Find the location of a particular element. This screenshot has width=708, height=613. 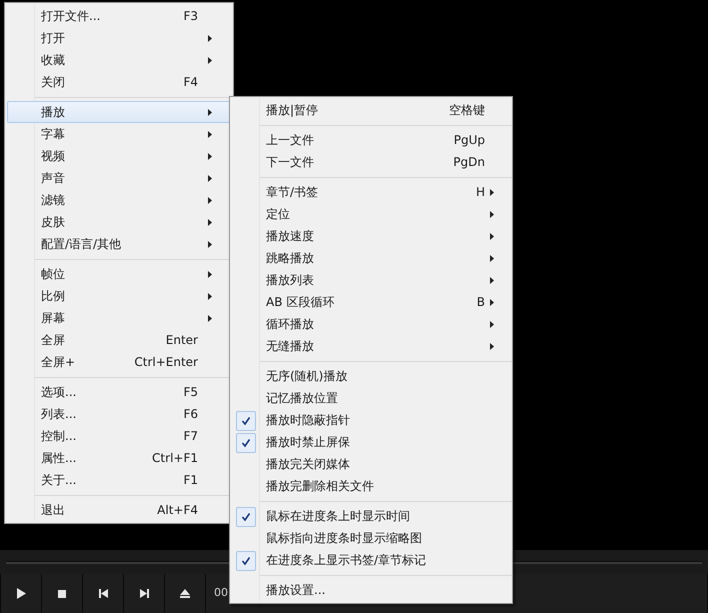

play-icon is located at coordinates (21, 593).